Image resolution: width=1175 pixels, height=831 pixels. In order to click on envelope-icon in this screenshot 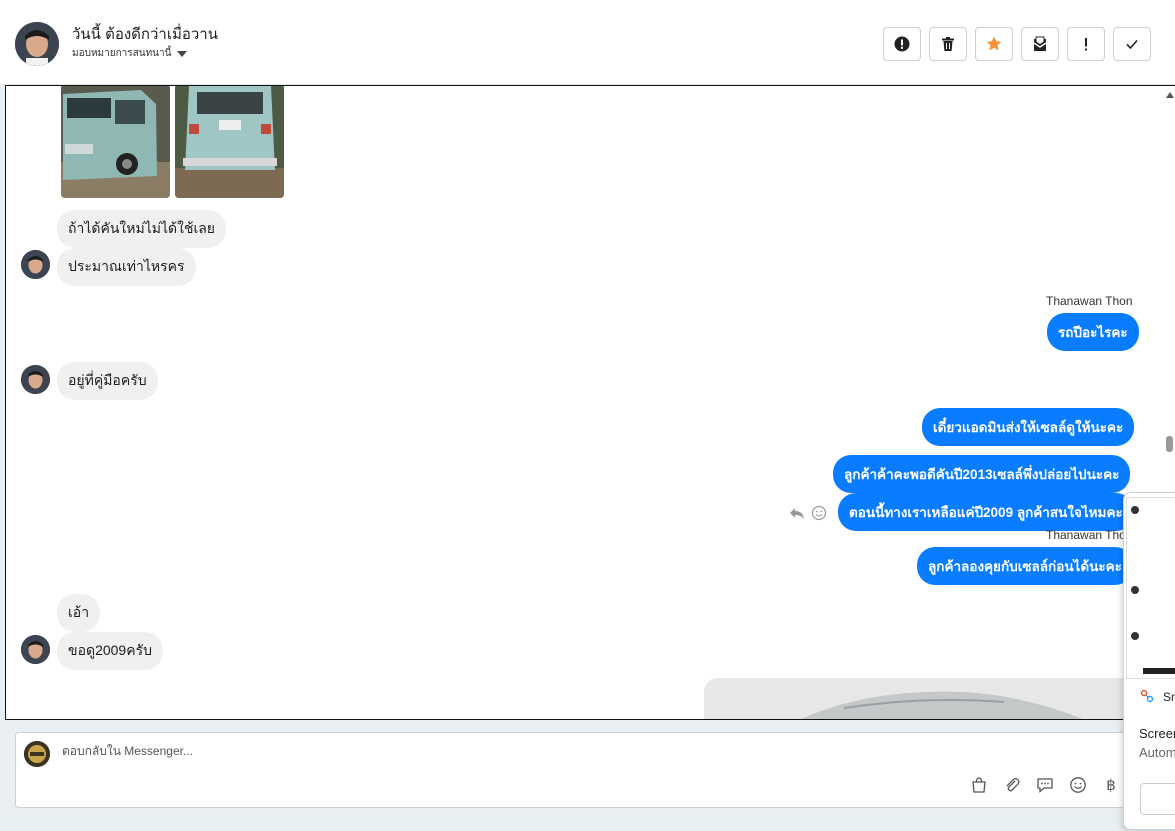, I will do `click(1040, 43)`.